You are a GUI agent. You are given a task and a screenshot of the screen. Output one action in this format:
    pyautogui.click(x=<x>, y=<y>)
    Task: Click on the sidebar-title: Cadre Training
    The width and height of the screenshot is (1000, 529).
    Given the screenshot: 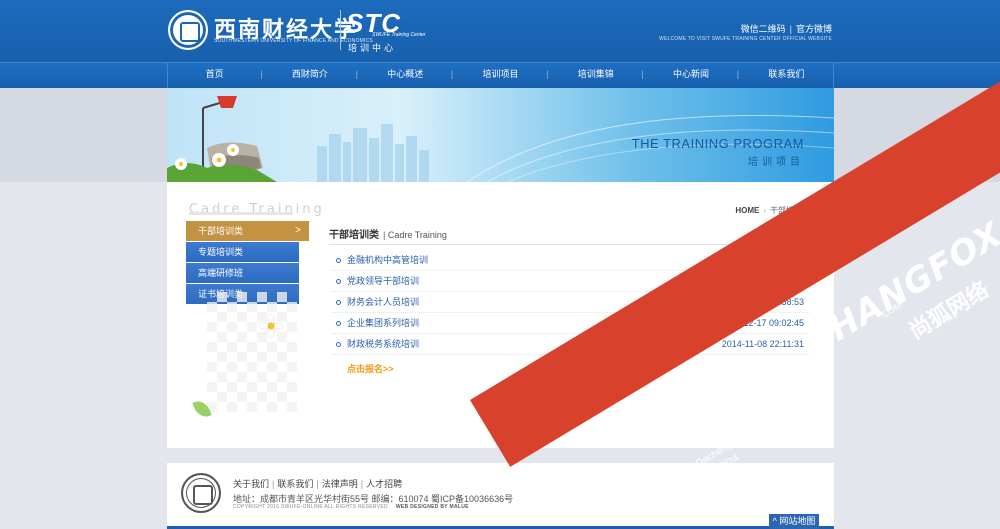 What is the action you would take?
    pyautogui.click(x=257, y=209)
    